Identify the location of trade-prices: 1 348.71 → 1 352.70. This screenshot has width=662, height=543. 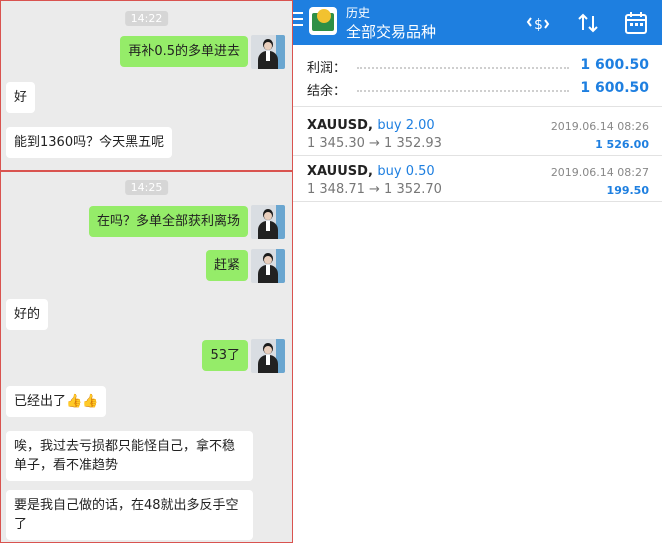
(374, 189).